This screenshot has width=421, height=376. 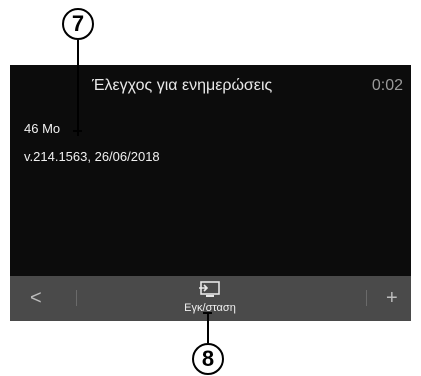 I want to click on clock: 0:02, so click(x=387, y=85).